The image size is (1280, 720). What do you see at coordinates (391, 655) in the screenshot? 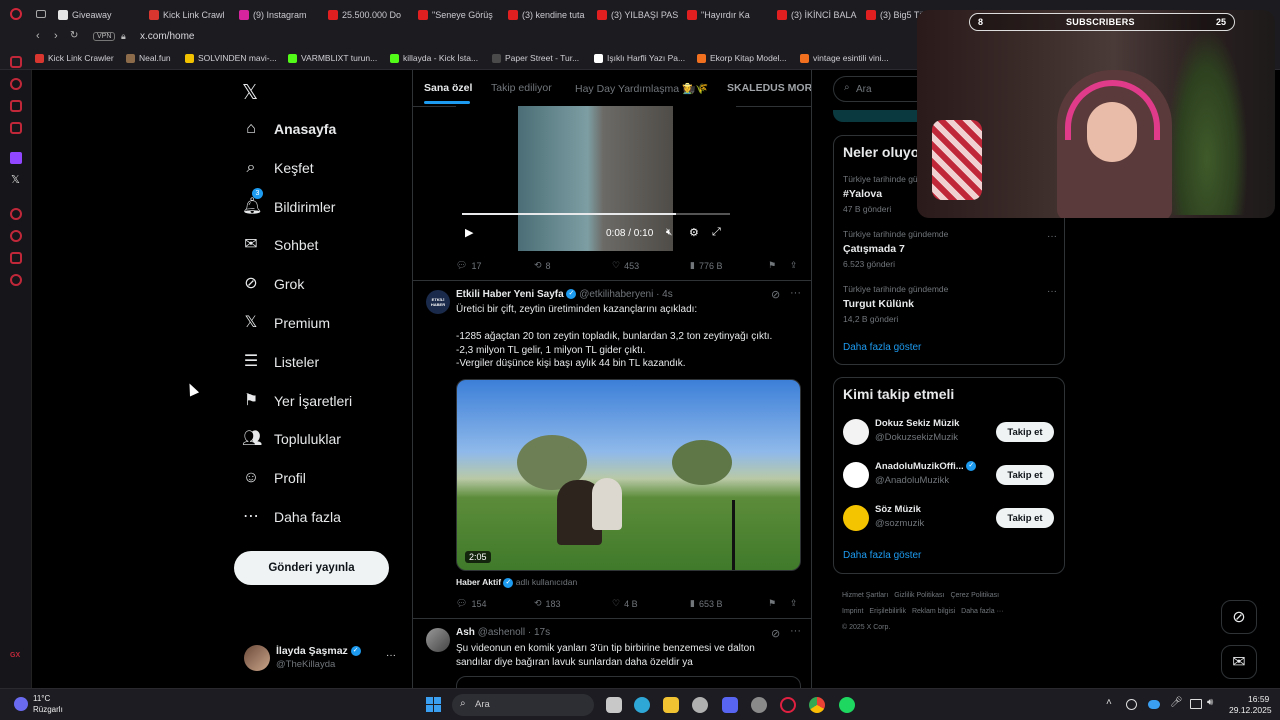
I see `account-menu-icon: ···` at bounding box center [391, 655].